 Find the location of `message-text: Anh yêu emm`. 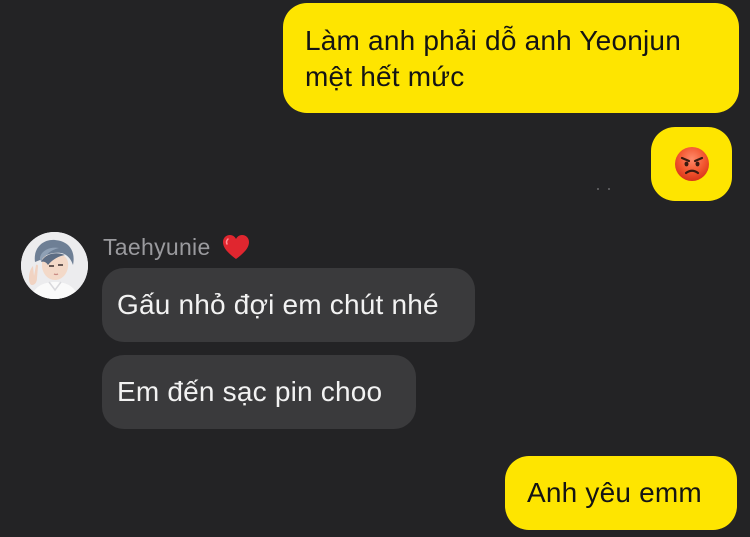

message-text: Anh yêu emm is located at coordinates (614, 492).